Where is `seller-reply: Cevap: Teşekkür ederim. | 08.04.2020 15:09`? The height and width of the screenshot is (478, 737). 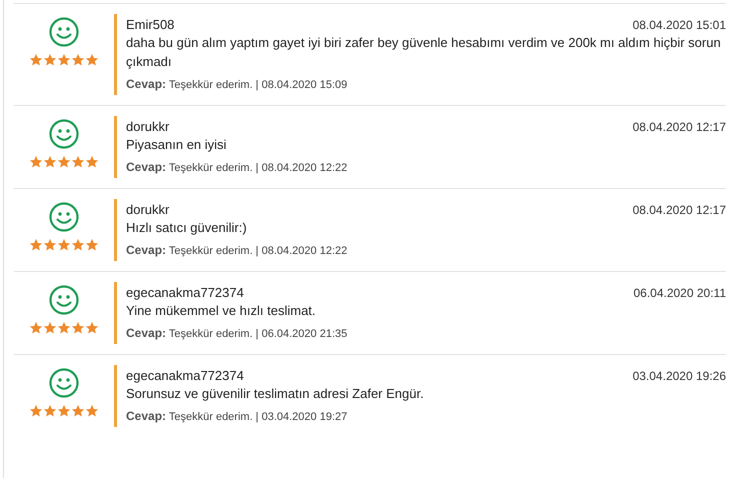 seller-reply: Cevap: Teşekkür ederim. | 08.04.2020 15:09 is located at coordinates (237, 84).